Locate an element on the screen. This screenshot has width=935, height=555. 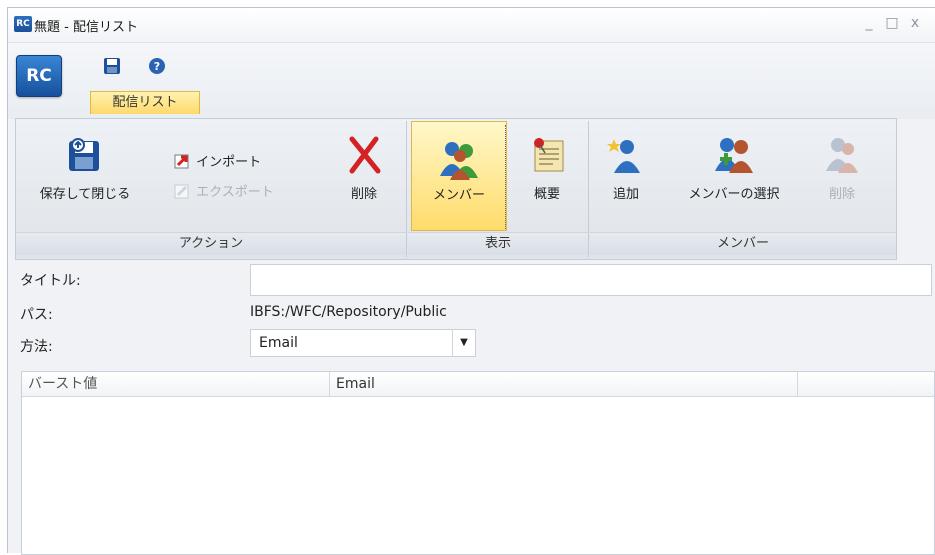
group-action-label: アクション is located at coordinates (211, 243).